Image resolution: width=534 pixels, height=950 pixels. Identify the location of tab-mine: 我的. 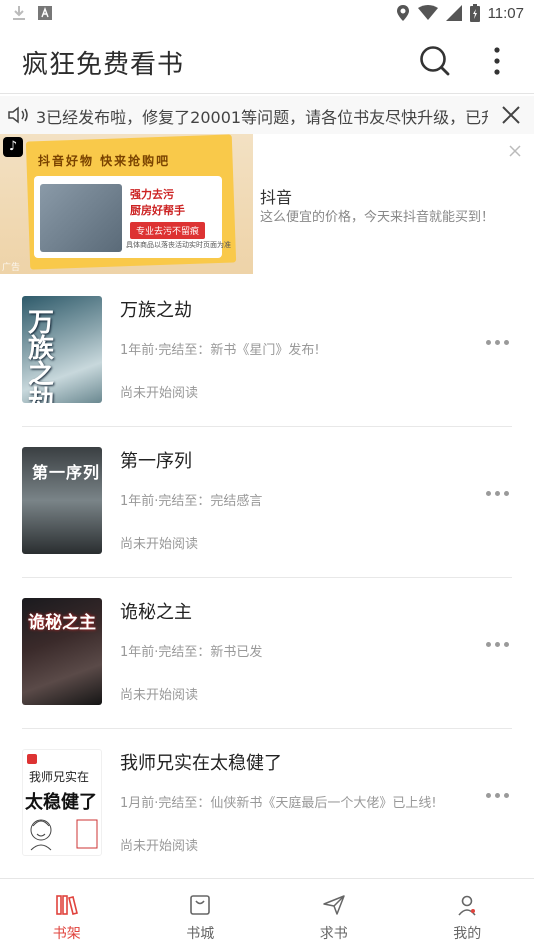
(467, 914).